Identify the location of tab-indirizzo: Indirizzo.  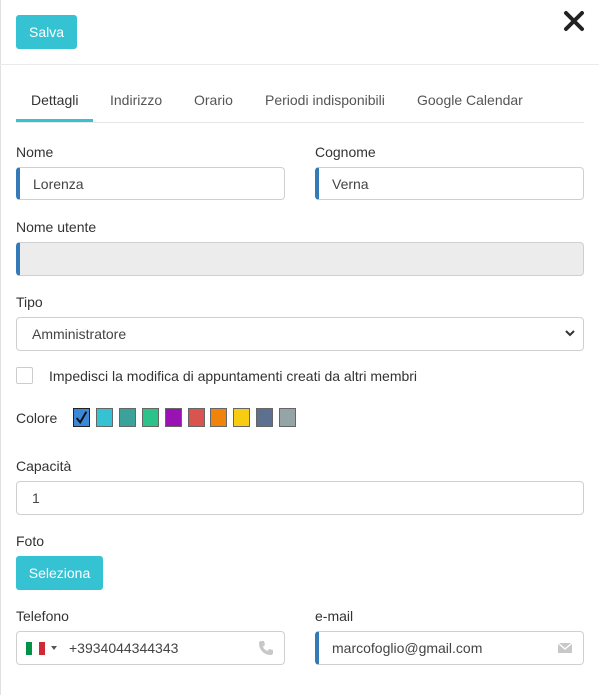
(136, 99).